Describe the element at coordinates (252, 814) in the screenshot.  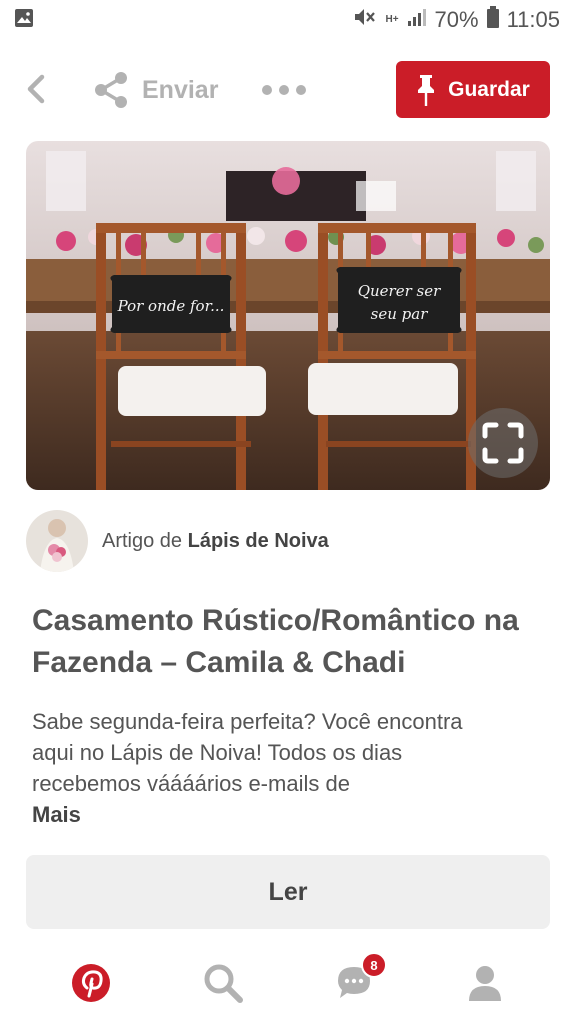
I see `more-link: Mais` at that location.